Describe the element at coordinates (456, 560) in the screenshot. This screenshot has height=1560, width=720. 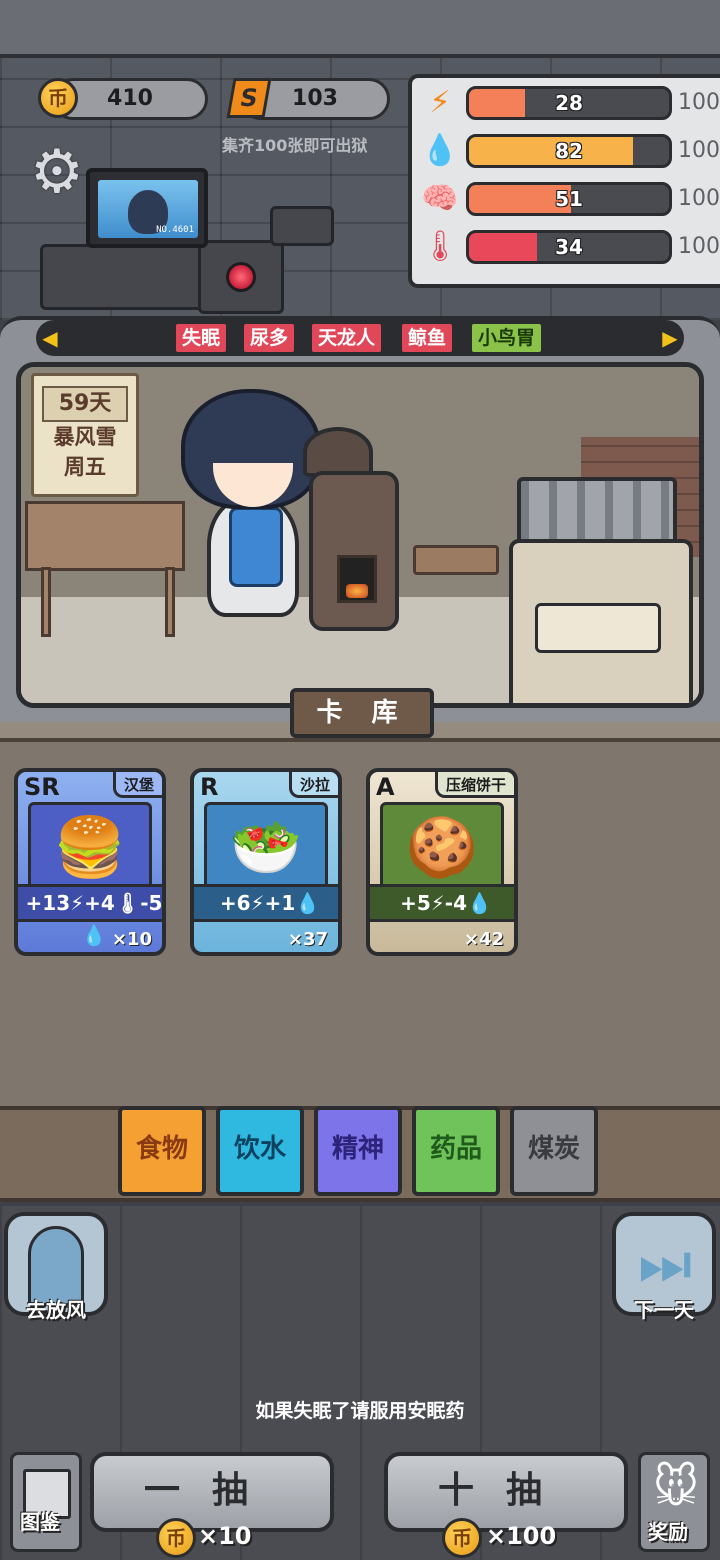
I see `stool` at that location.